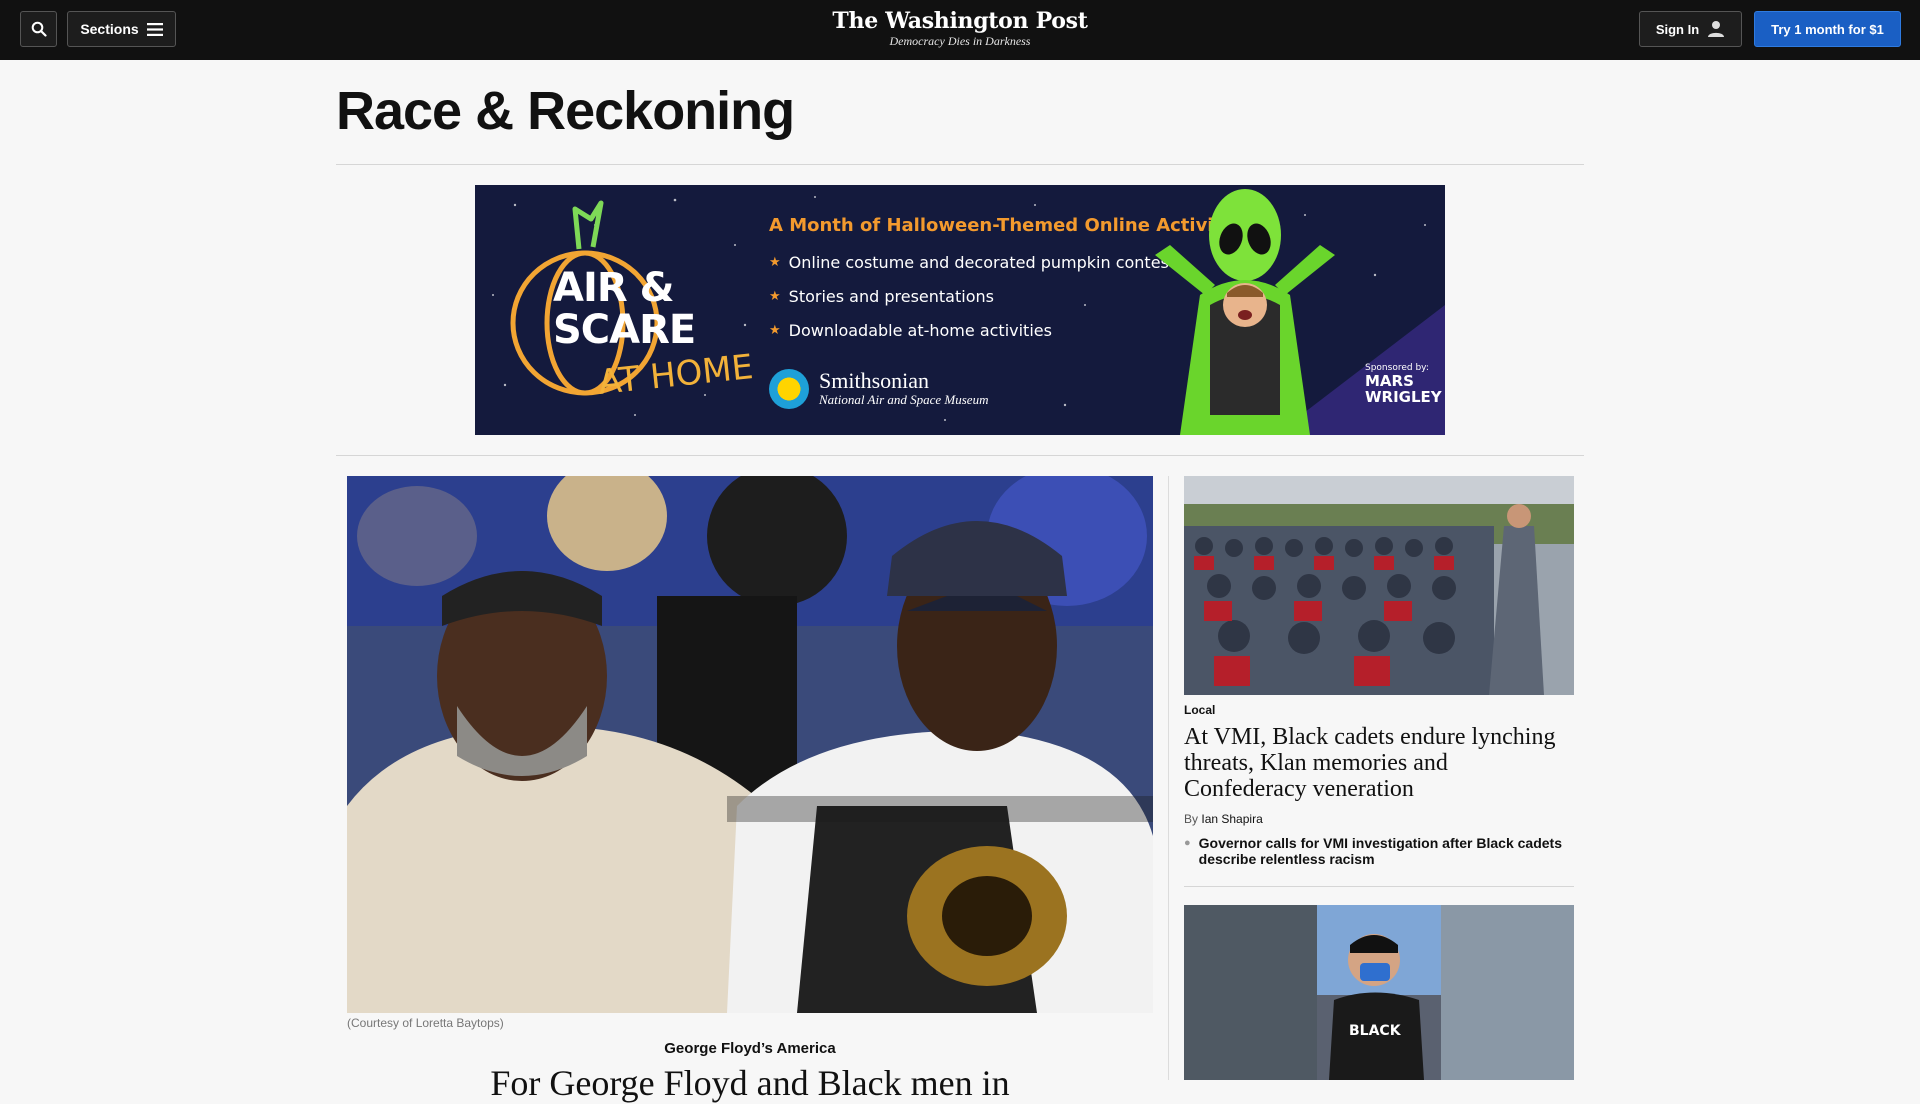 The image size is (1920, 1104). I want to click on byline: By Ian Shapira, so click(1223, 819).